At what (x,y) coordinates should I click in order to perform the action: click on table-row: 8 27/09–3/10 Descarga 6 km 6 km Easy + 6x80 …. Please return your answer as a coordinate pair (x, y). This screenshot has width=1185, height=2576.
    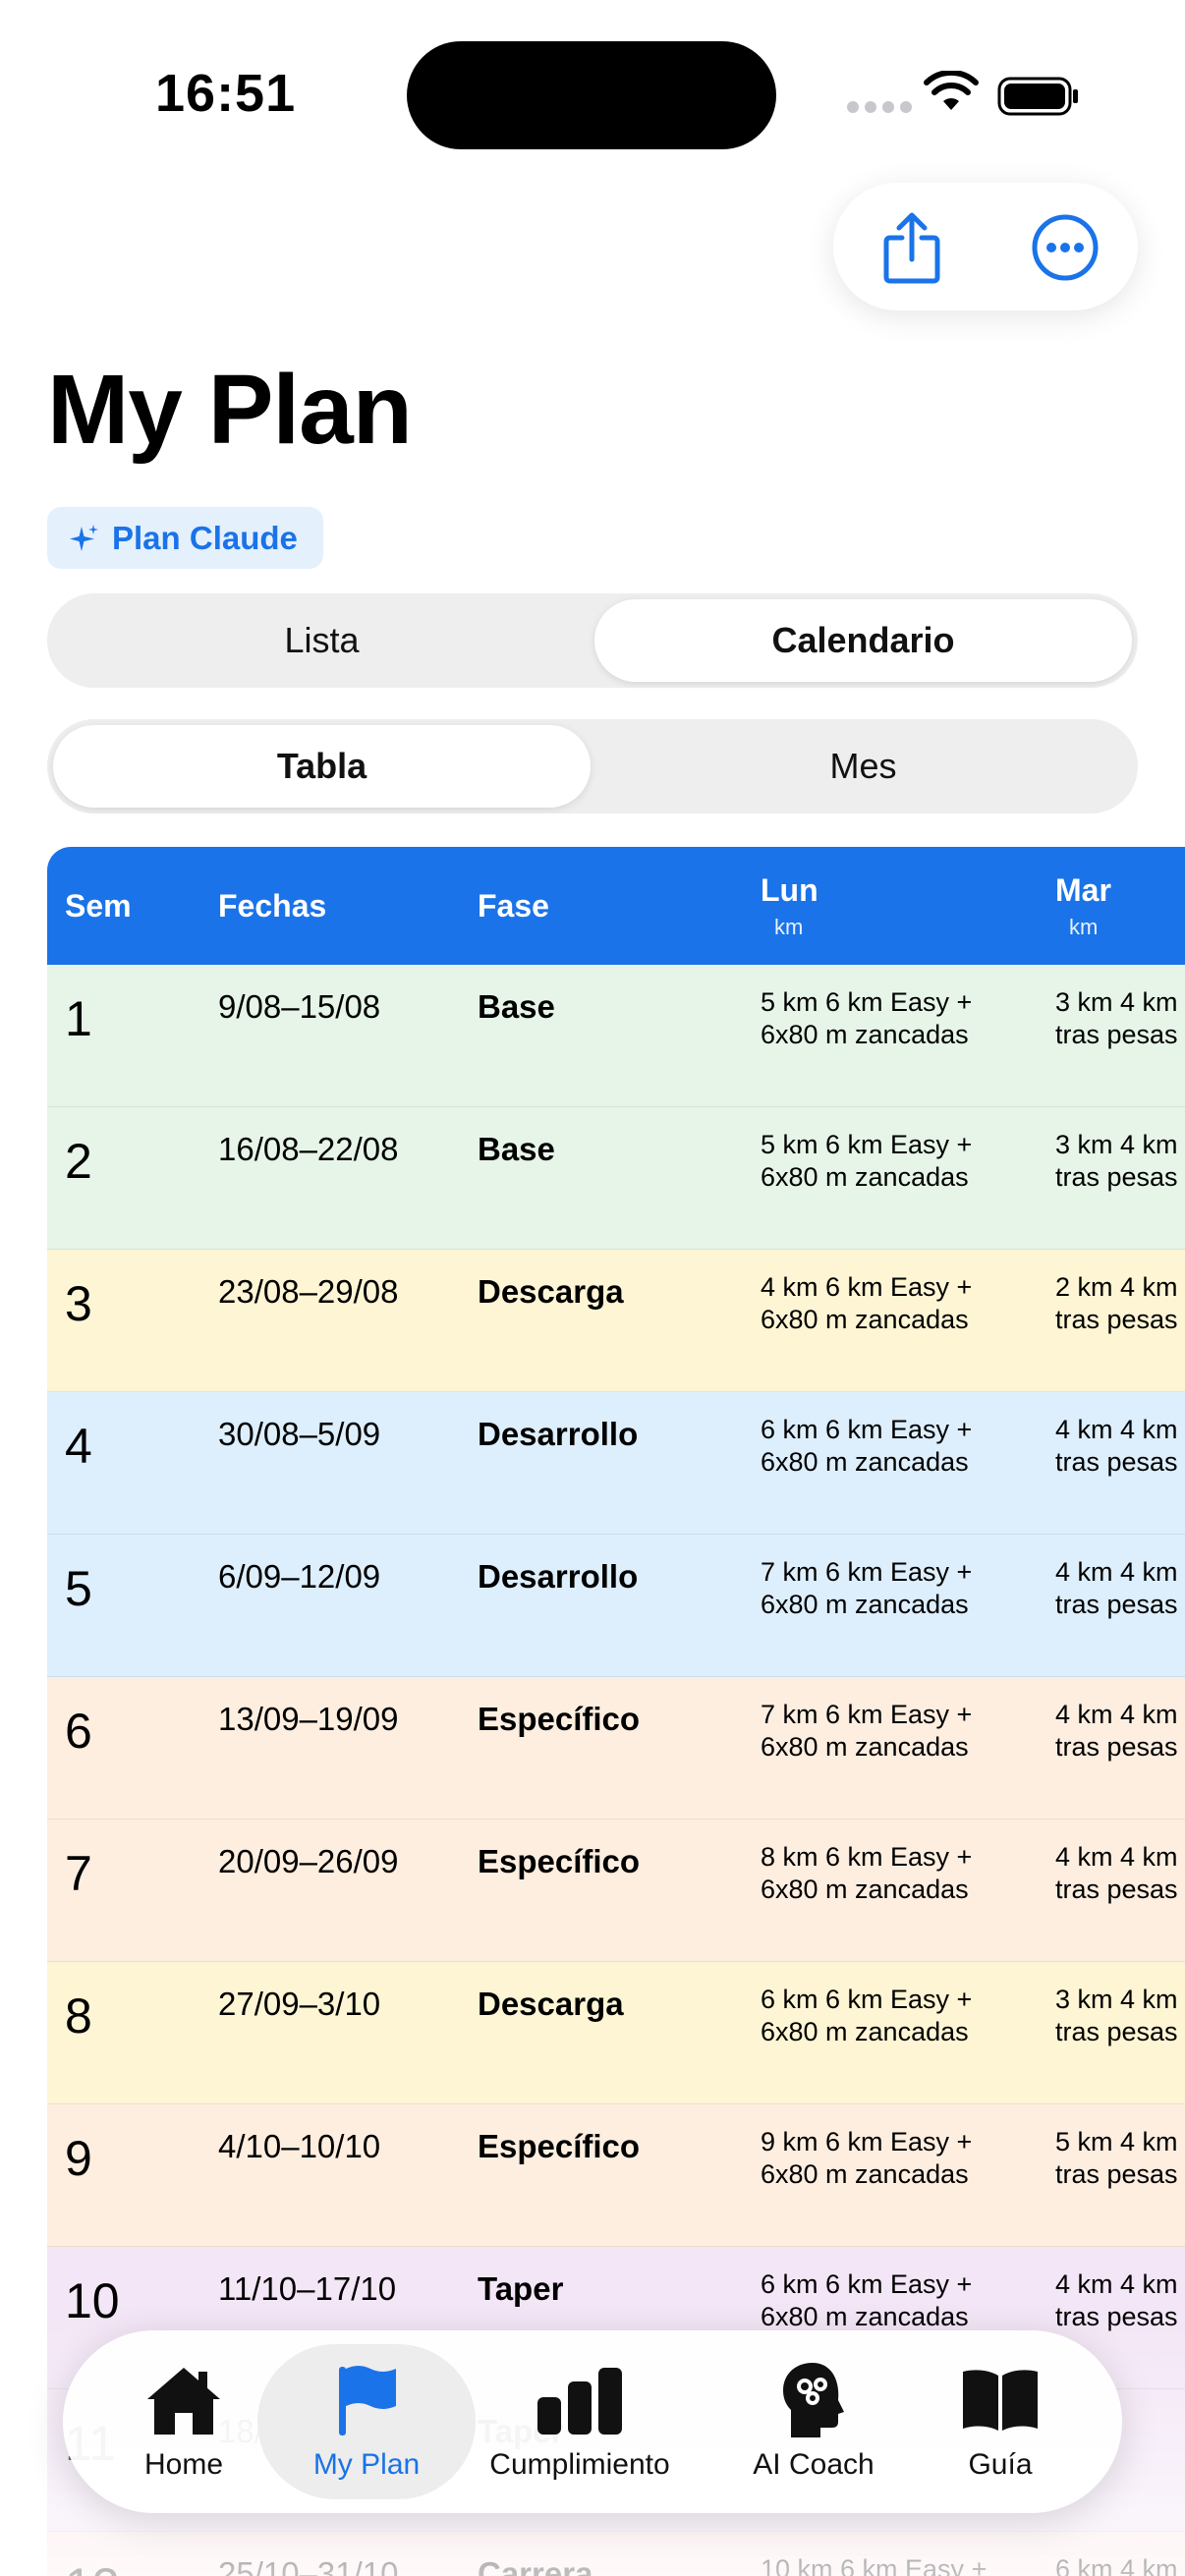
    Looking at the image, I should click on (616, 2033).